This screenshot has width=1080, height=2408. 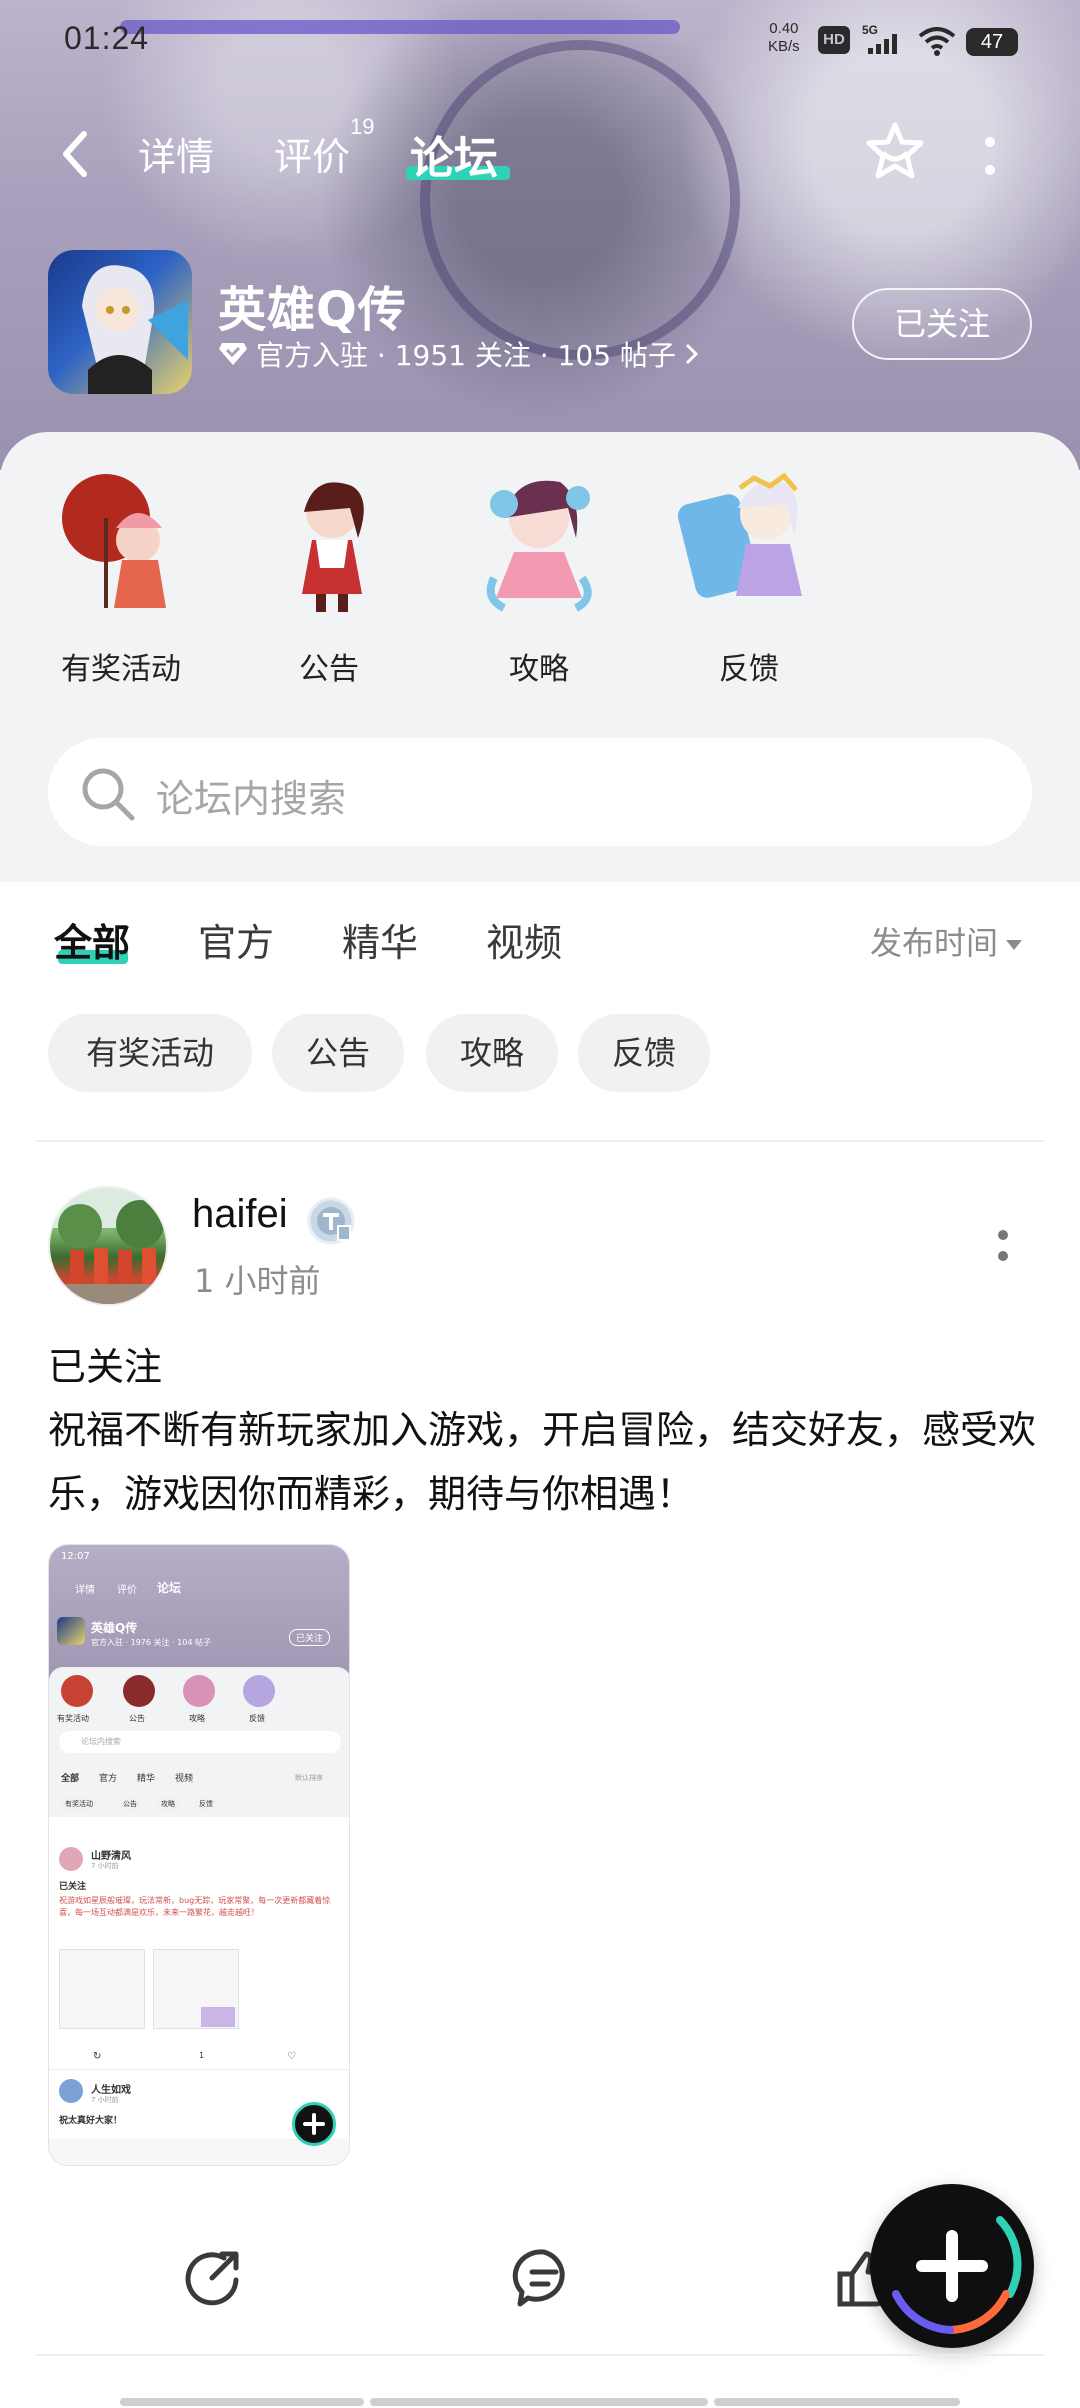 I want to click on game-name: 英雄Q传, so click(x=312, y=310).